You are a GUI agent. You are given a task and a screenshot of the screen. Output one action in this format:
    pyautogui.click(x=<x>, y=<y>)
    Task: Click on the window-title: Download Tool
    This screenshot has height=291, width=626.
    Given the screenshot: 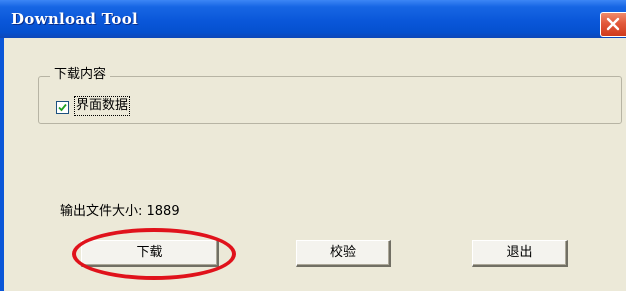 What is the action you would take?
    pyautogui.click(x=75, y=19)
    